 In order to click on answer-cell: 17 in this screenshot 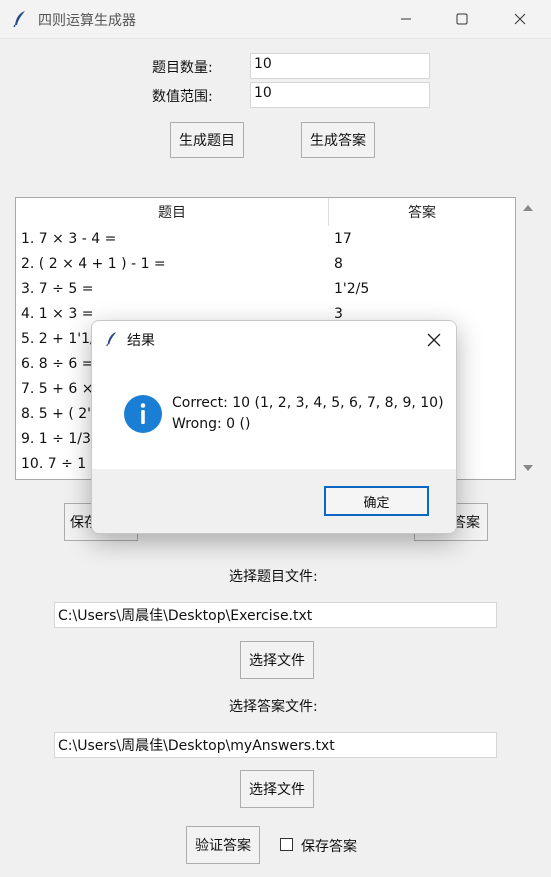, I will do `click(343, 239)`.